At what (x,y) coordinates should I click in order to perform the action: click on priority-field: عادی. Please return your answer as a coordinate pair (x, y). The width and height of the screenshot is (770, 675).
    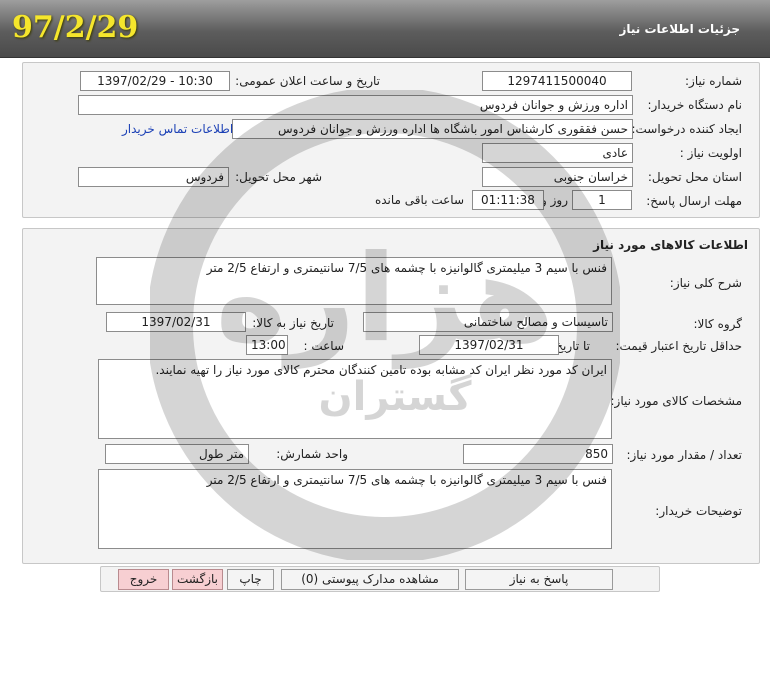
    Looking at the image, I should click on (557, 153).